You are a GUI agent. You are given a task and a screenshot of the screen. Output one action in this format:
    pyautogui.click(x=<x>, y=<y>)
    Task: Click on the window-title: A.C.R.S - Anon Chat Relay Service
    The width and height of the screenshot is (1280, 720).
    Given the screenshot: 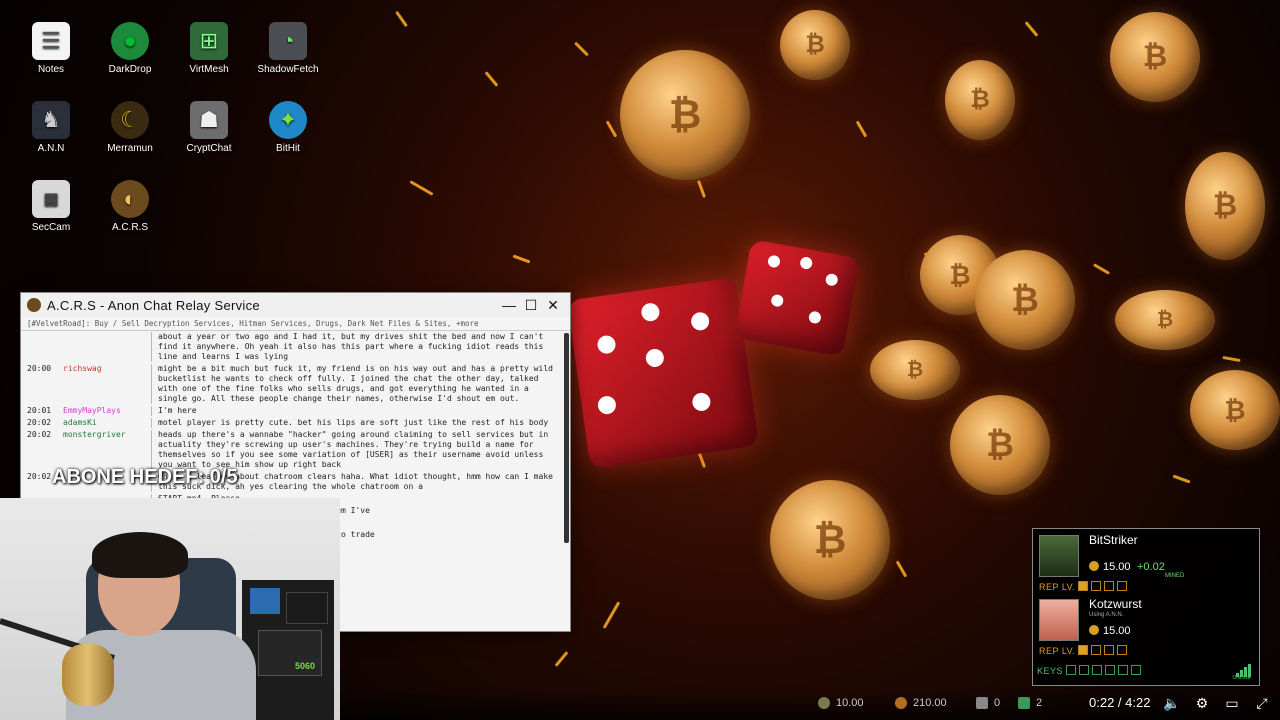 What is the action you would take?
    pyautogui.click(x=153, y=305)
    